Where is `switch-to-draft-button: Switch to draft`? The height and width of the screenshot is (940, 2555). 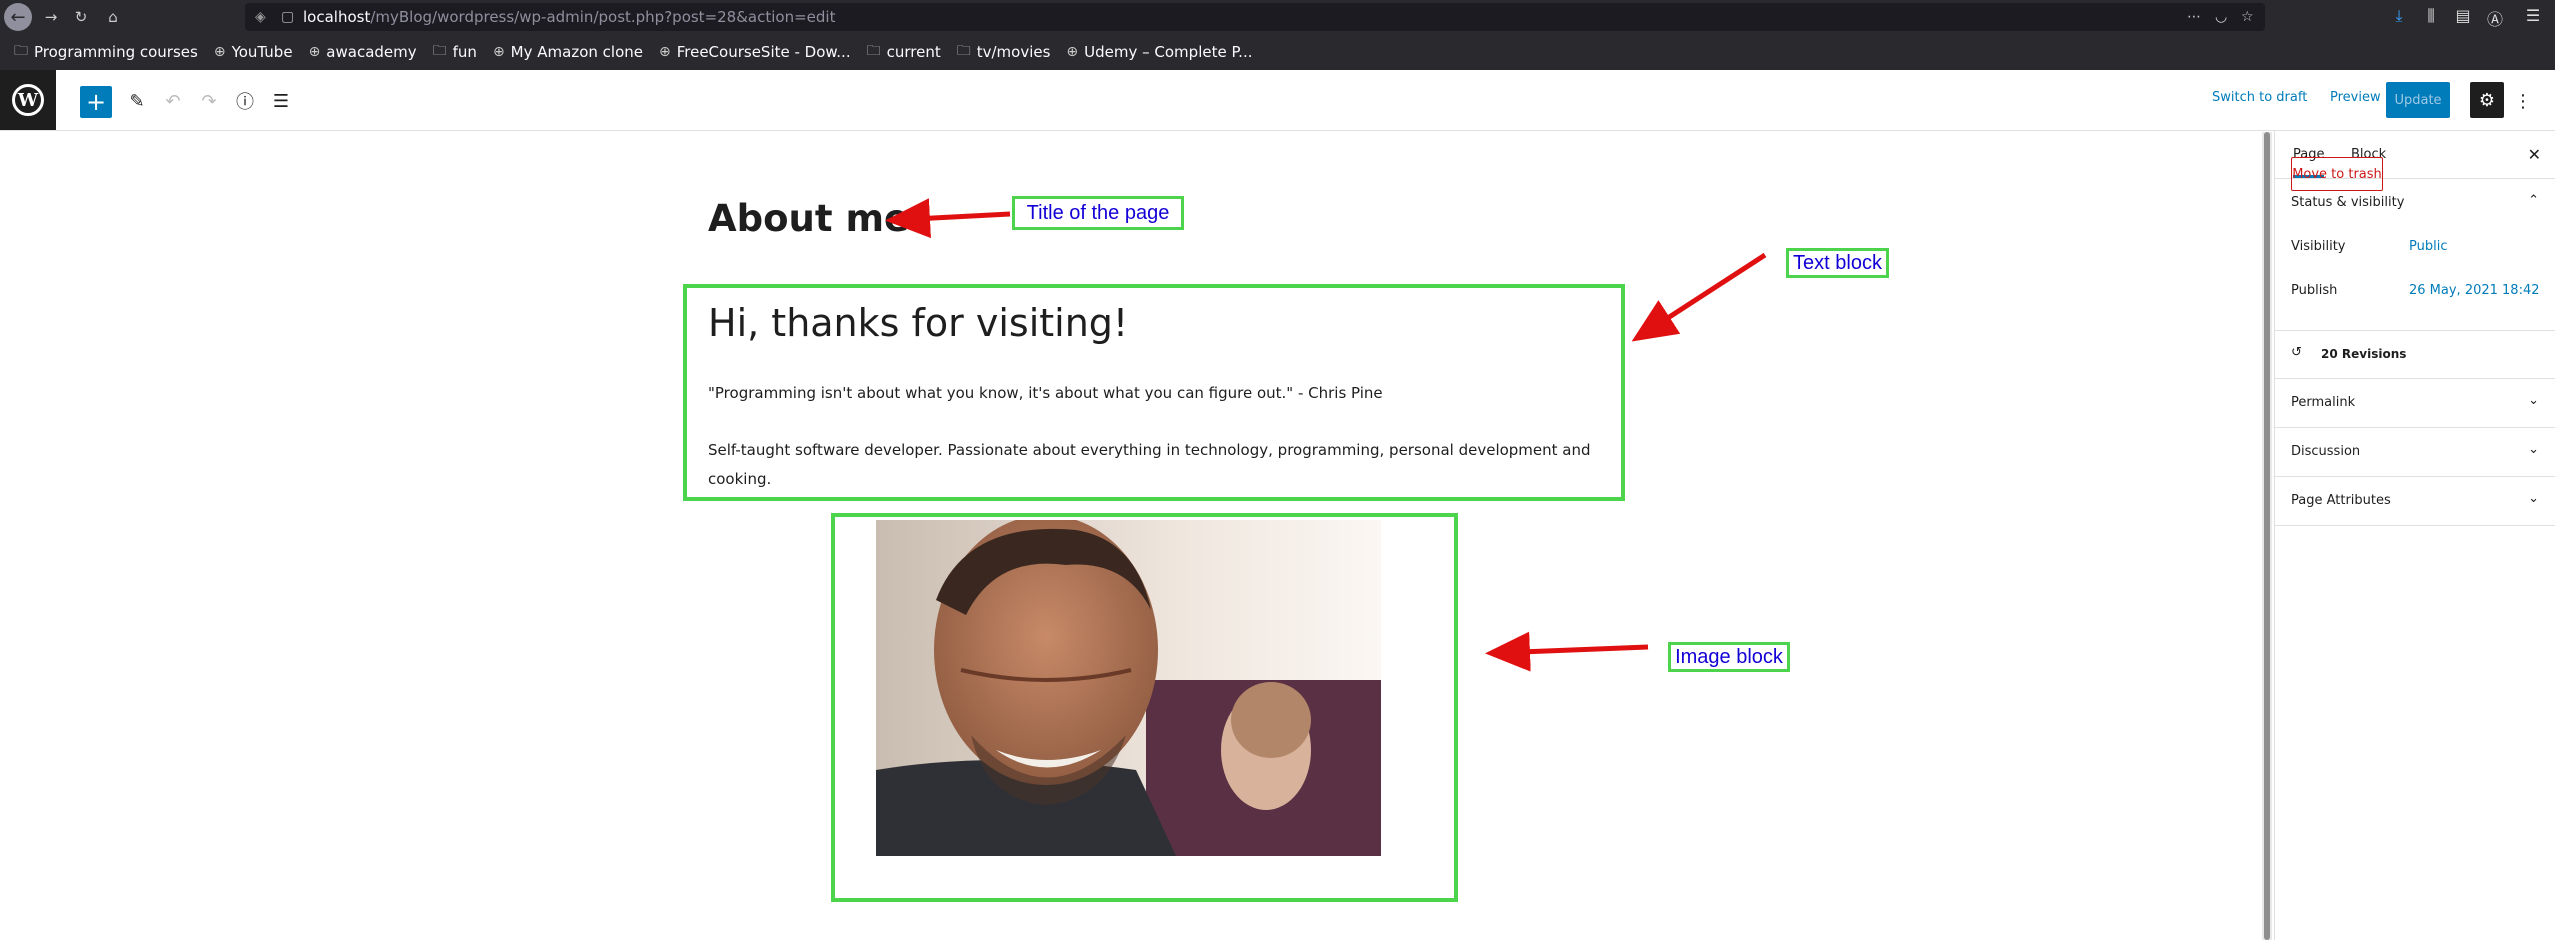 switch-to-draft-button: Switch to draft is located at coordinates (2259, 97).